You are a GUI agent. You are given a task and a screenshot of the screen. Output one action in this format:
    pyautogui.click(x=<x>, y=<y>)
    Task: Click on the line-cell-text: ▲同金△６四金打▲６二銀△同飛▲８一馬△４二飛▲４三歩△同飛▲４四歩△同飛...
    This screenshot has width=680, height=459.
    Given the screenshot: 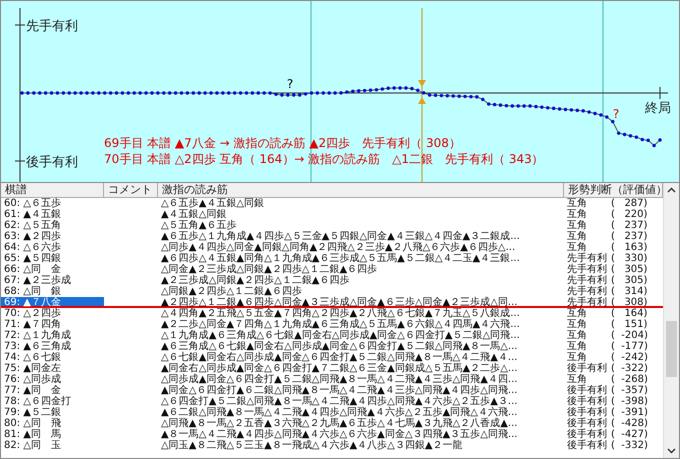 What is the action you would take?
    pyautogui.click(x=339, y=390)
    